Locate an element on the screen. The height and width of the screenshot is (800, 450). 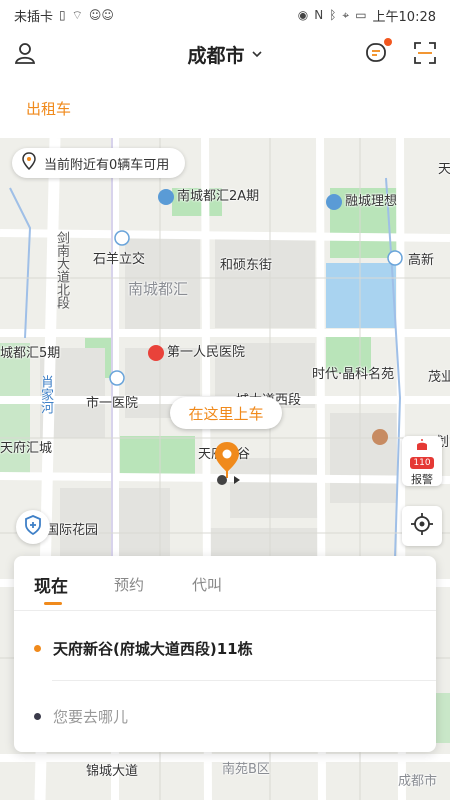
alarm-label: 报警 is located at coordinates (422, 479).